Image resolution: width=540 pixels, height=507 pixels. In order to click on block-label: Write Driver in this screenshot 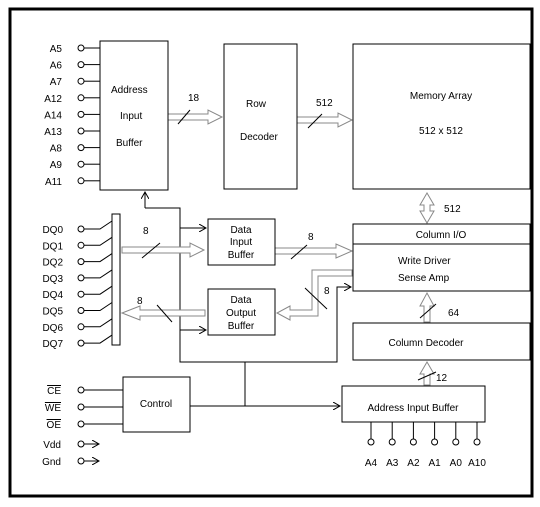, I will do `click(424, 261)`.